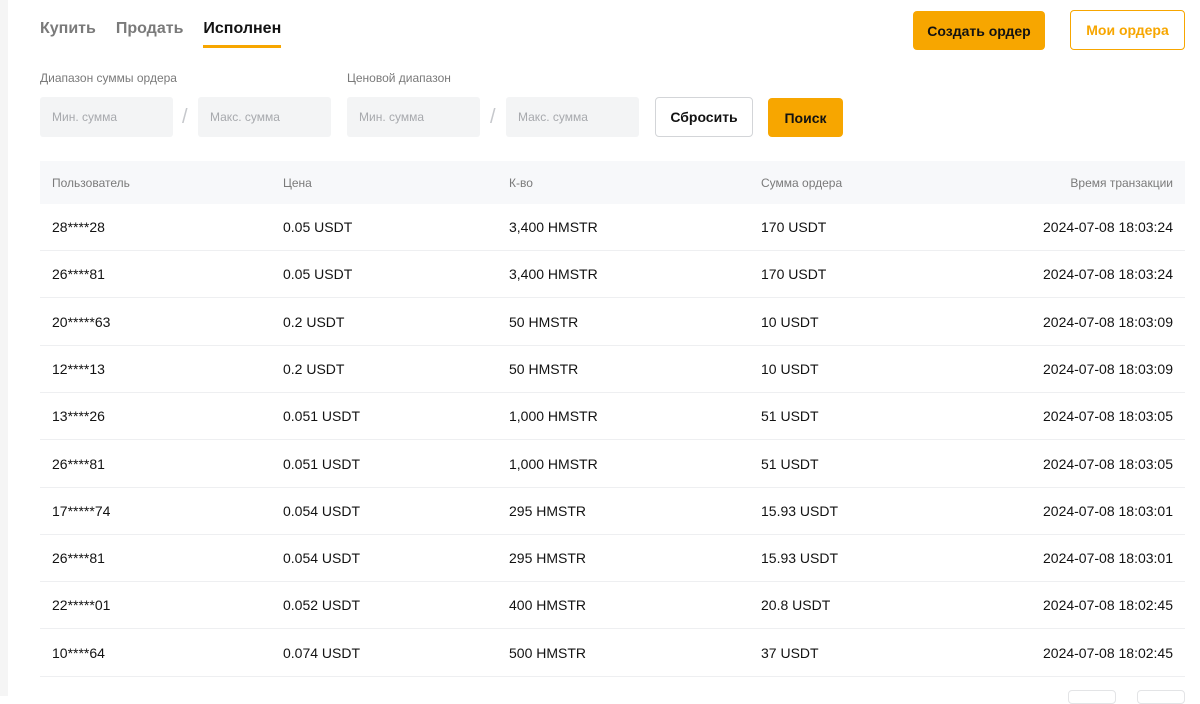 This screenshot has width=1200, height=704. Describe the element at coordinates (548, 605) in the screenshot. I see `cell-quantity: 400 HMSTR` at that location.